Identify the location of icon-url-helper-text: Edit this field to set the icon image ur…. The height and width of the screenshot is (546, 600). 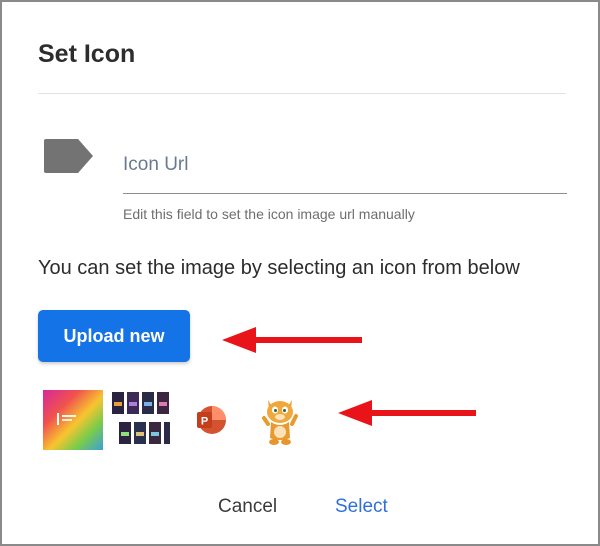
(269, 214).